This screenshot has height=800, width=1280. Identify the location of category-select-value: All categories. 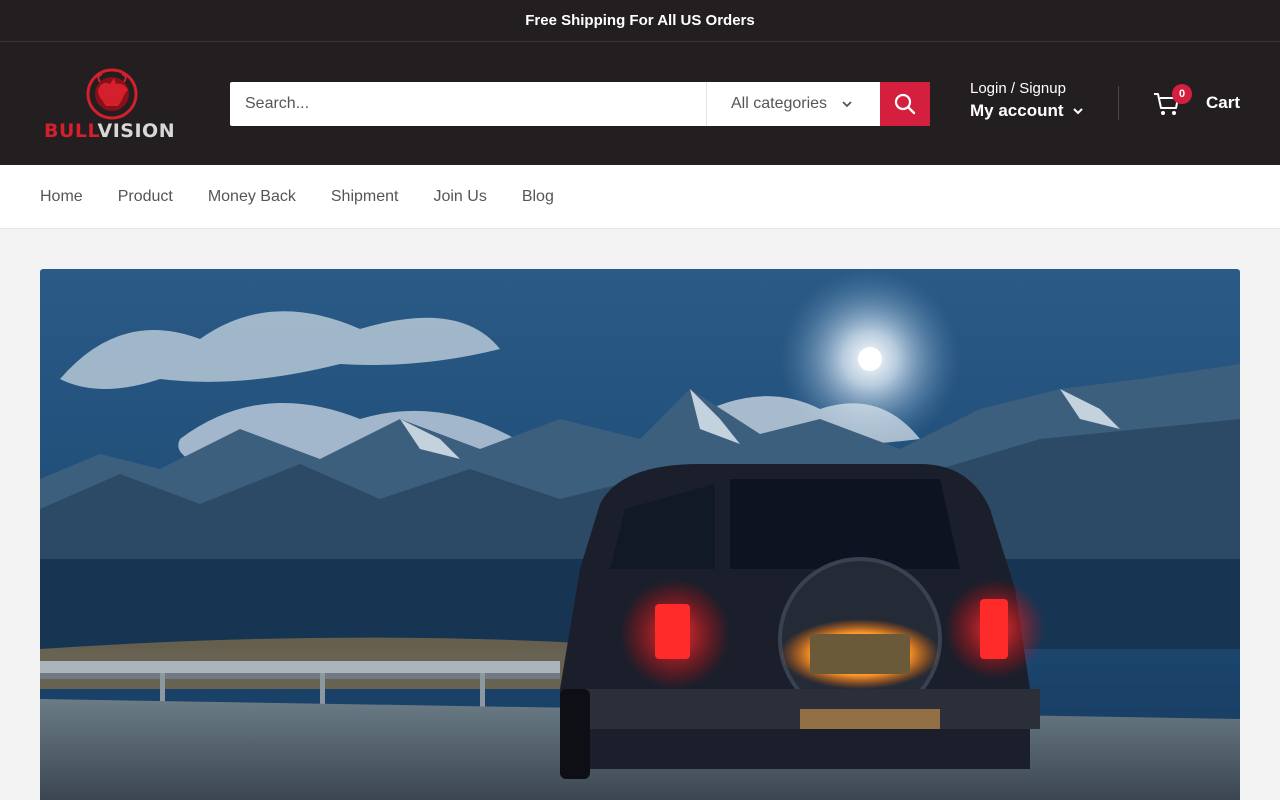
(779, 103).